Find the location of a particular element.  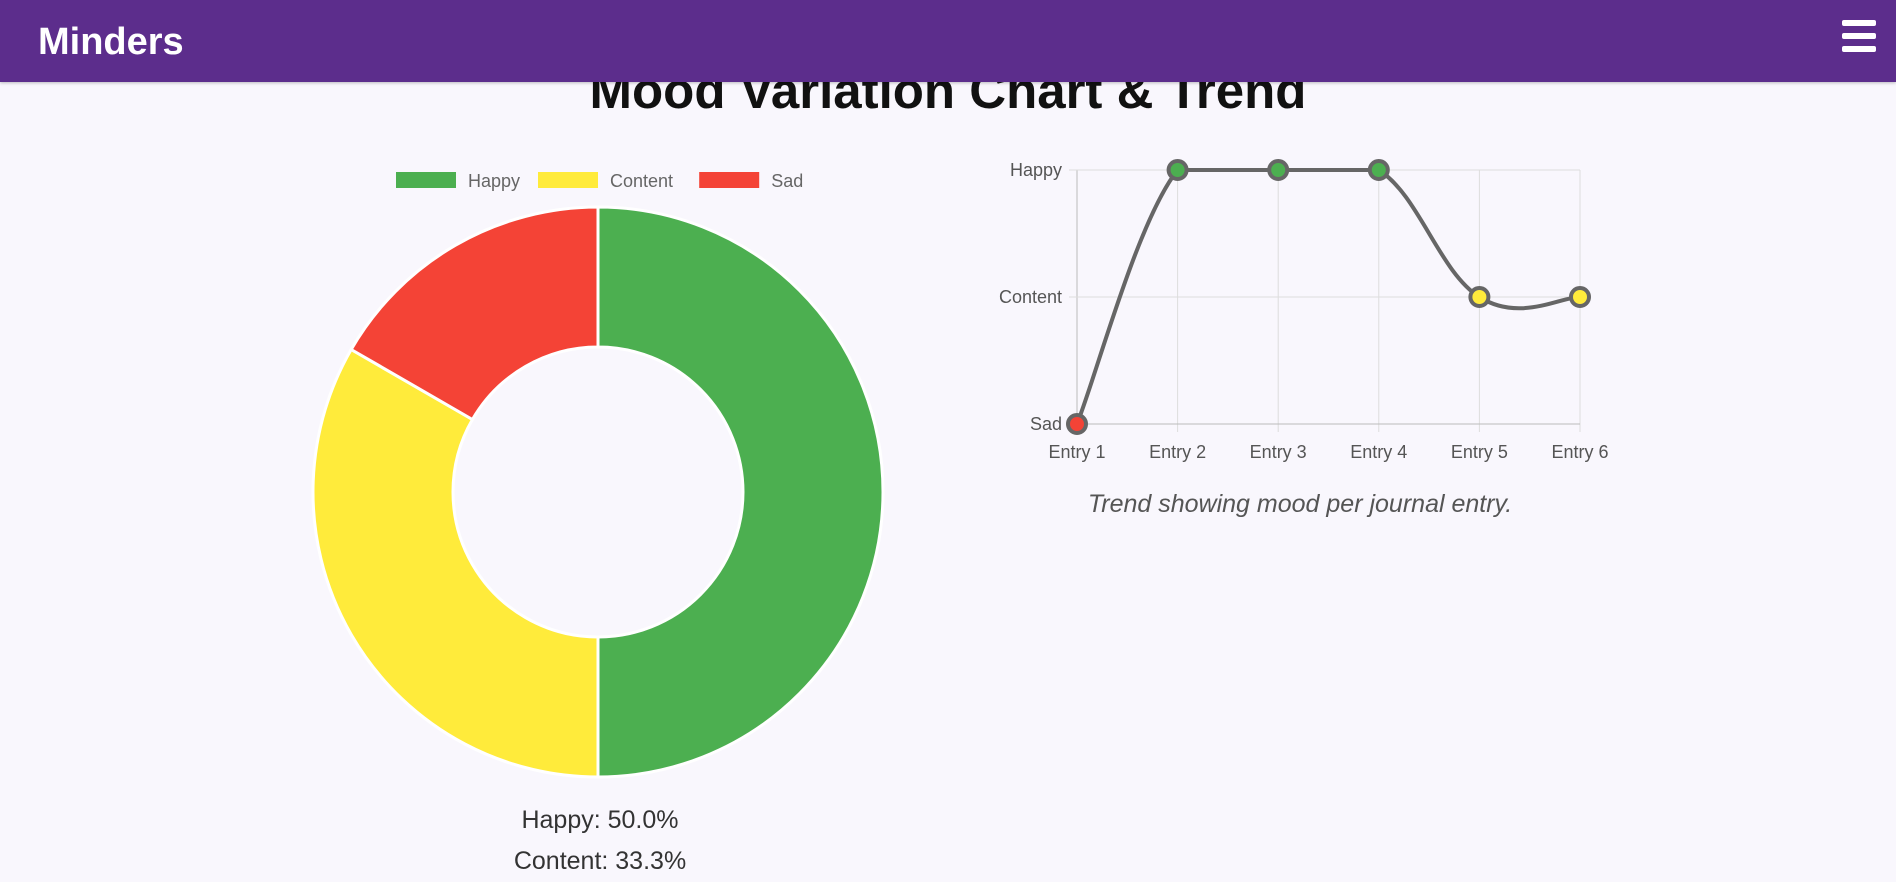

top-navbar: Minders is located at coordinates (948, 41).